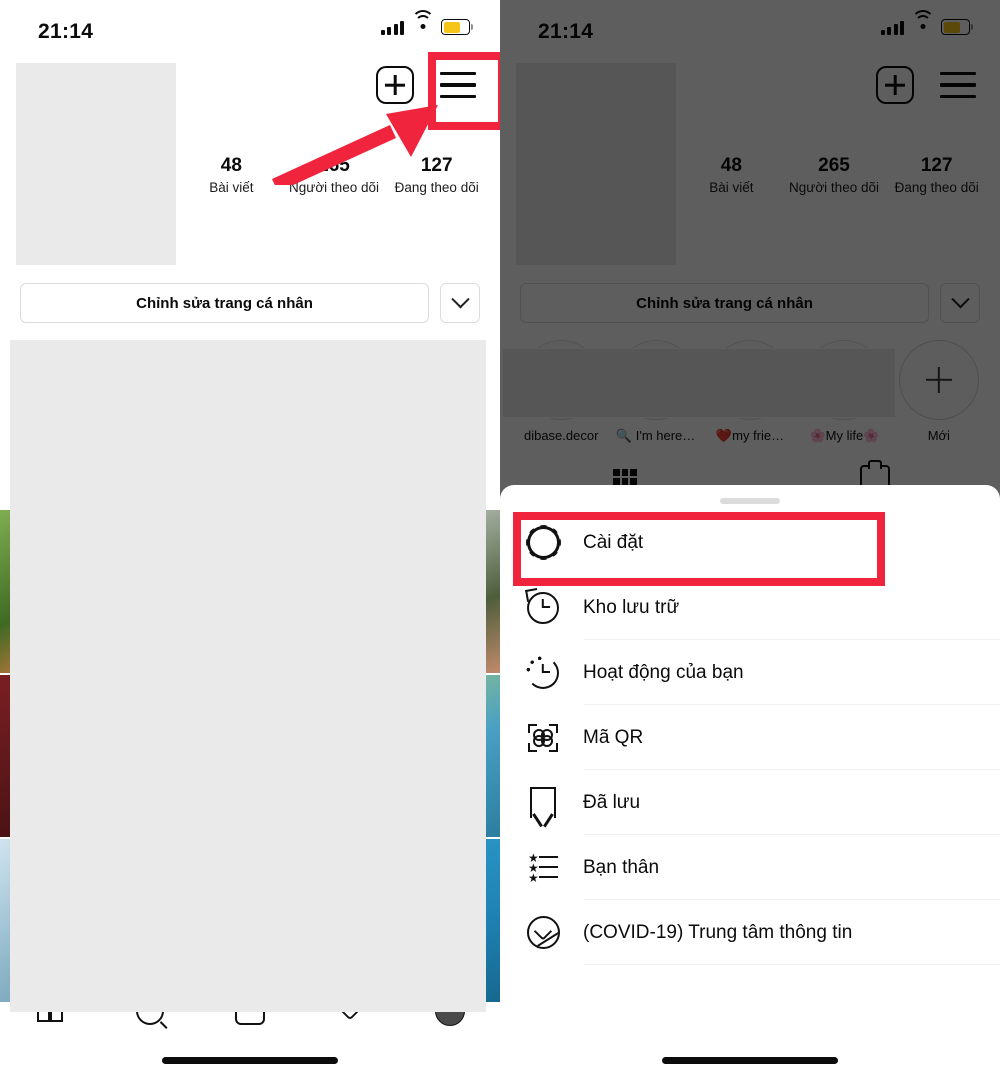  What do you see at coordinates (543, 932) in the screenshot?
I see `covid-info-icon` at bounding box center [543, 932].